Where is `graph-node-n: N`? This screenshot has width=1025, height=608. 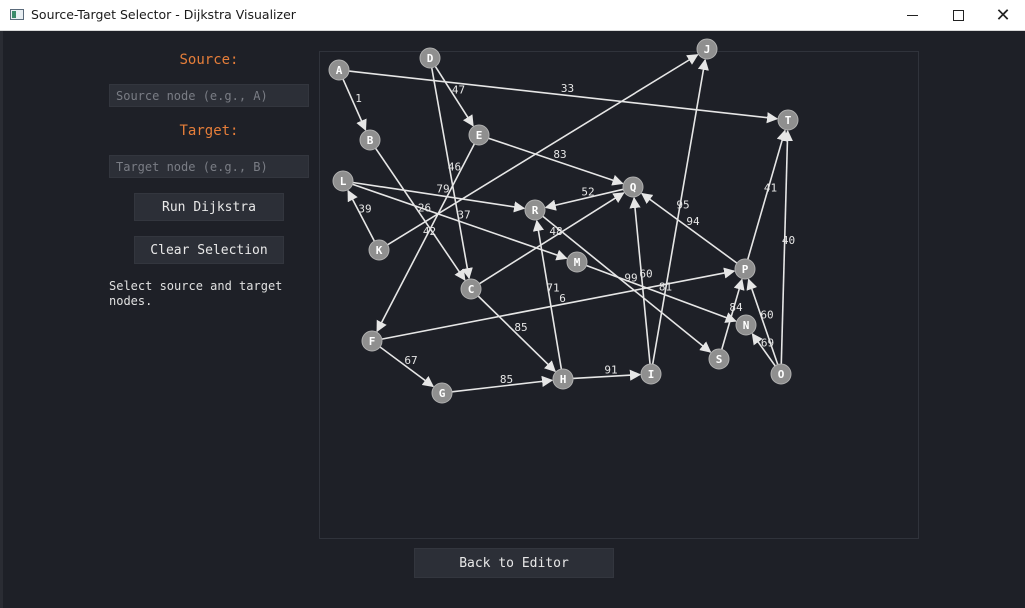 graph-node-n: N is located at coordinates (746, 325).